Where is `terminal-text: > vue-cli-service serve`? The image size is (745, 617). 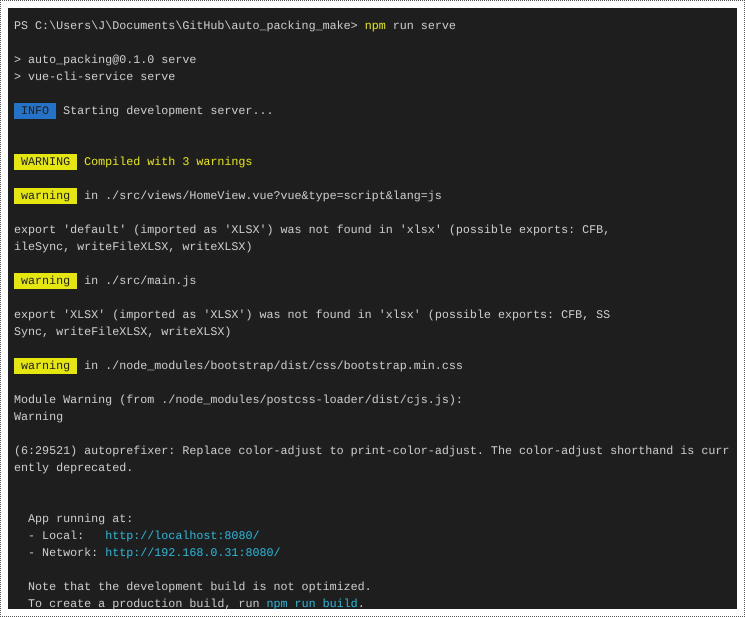 terminal-text: > vue-cli-service serve is located at coordinates (95, 77).